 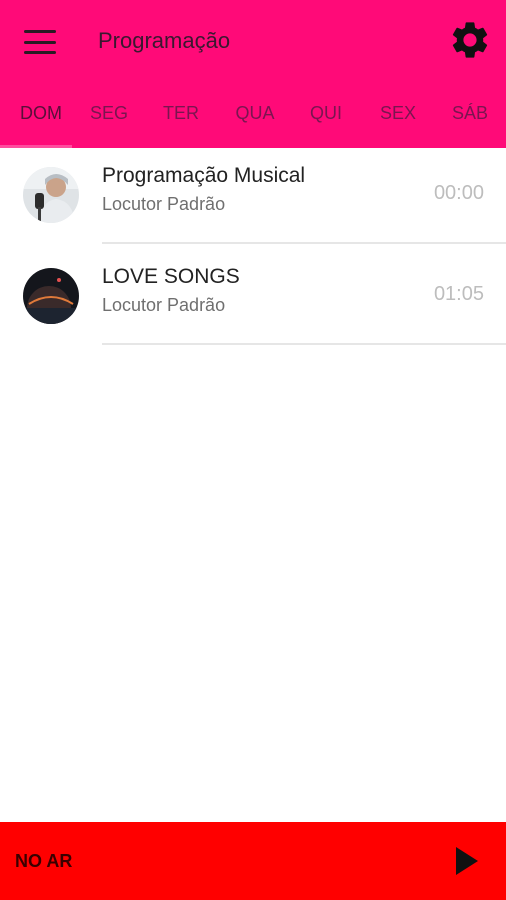 I want to click on tab-sex: SEX, so click(x=398, y=121).